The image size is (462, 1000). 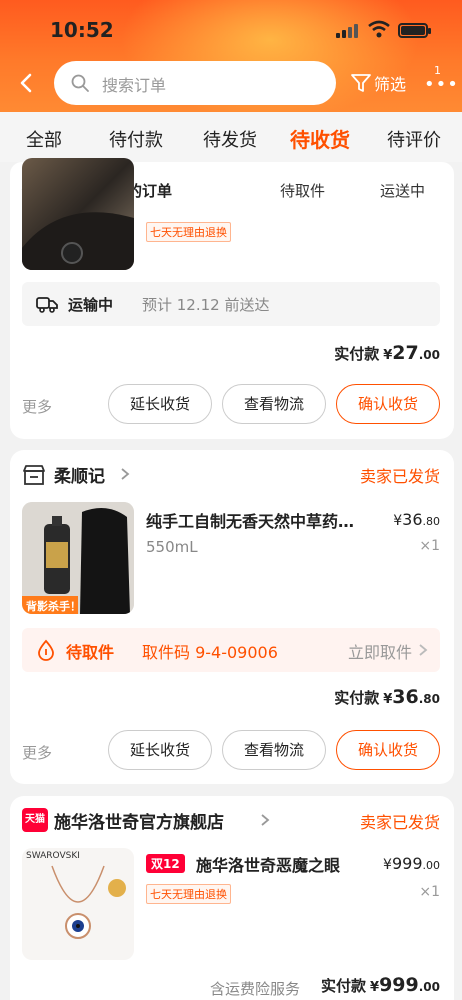 What do you see at coordinates (35, 820) in the screenshot?
I see `tmall-icon: 天猫` at bounding box center [35, 820].